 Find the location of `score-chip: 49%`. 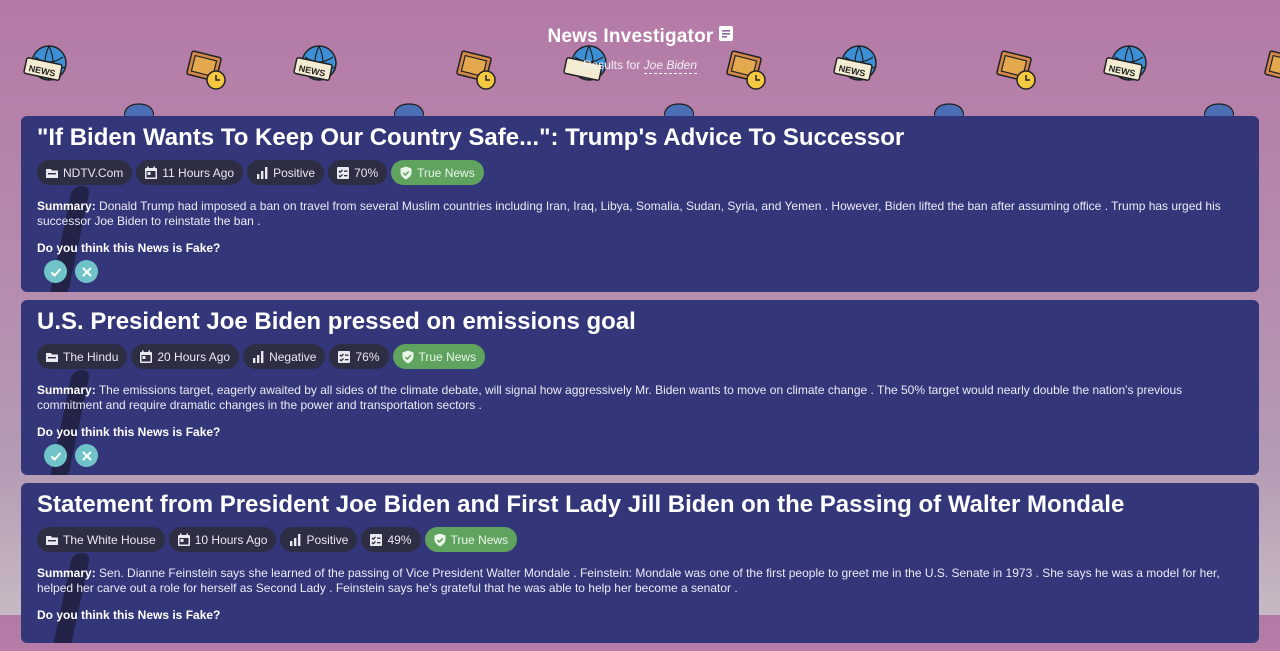

score-chip: 49% is located at coordinates (391, 539).